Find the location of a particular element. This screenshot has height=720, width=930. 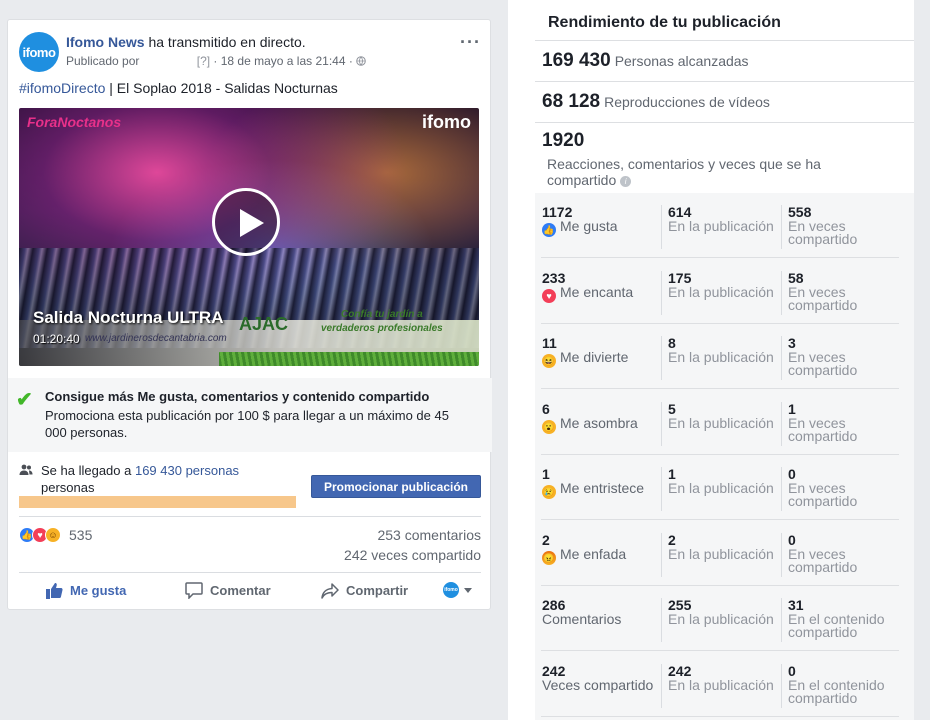

breakdown-label-wrap: 😆 Me divierte is located at coordinates (601, 359).